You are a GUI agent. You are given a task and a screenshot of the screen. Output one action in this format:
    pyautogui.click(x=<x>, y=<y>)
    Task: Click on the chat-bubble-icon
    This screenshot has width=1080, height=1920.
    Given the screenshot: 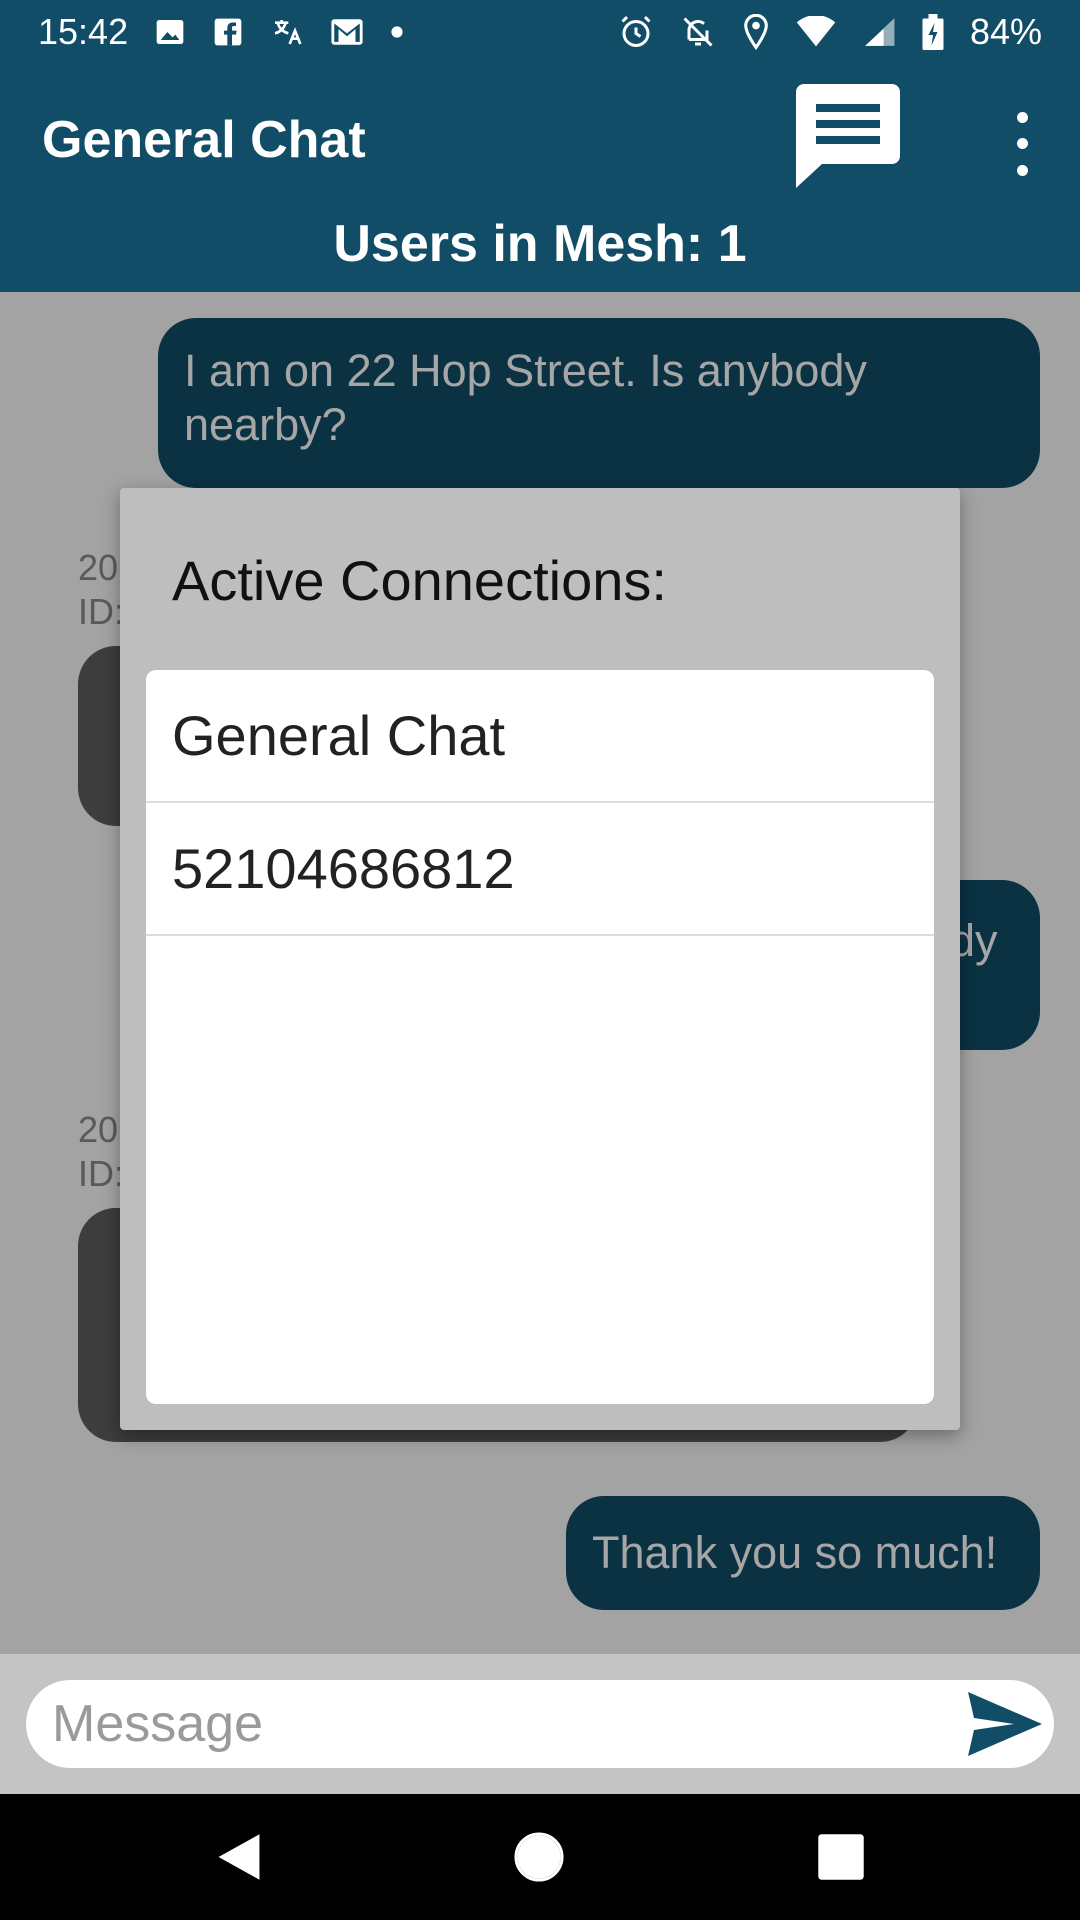 What is the action you would take?
    pyautogui.click(x=848, y=136)
    